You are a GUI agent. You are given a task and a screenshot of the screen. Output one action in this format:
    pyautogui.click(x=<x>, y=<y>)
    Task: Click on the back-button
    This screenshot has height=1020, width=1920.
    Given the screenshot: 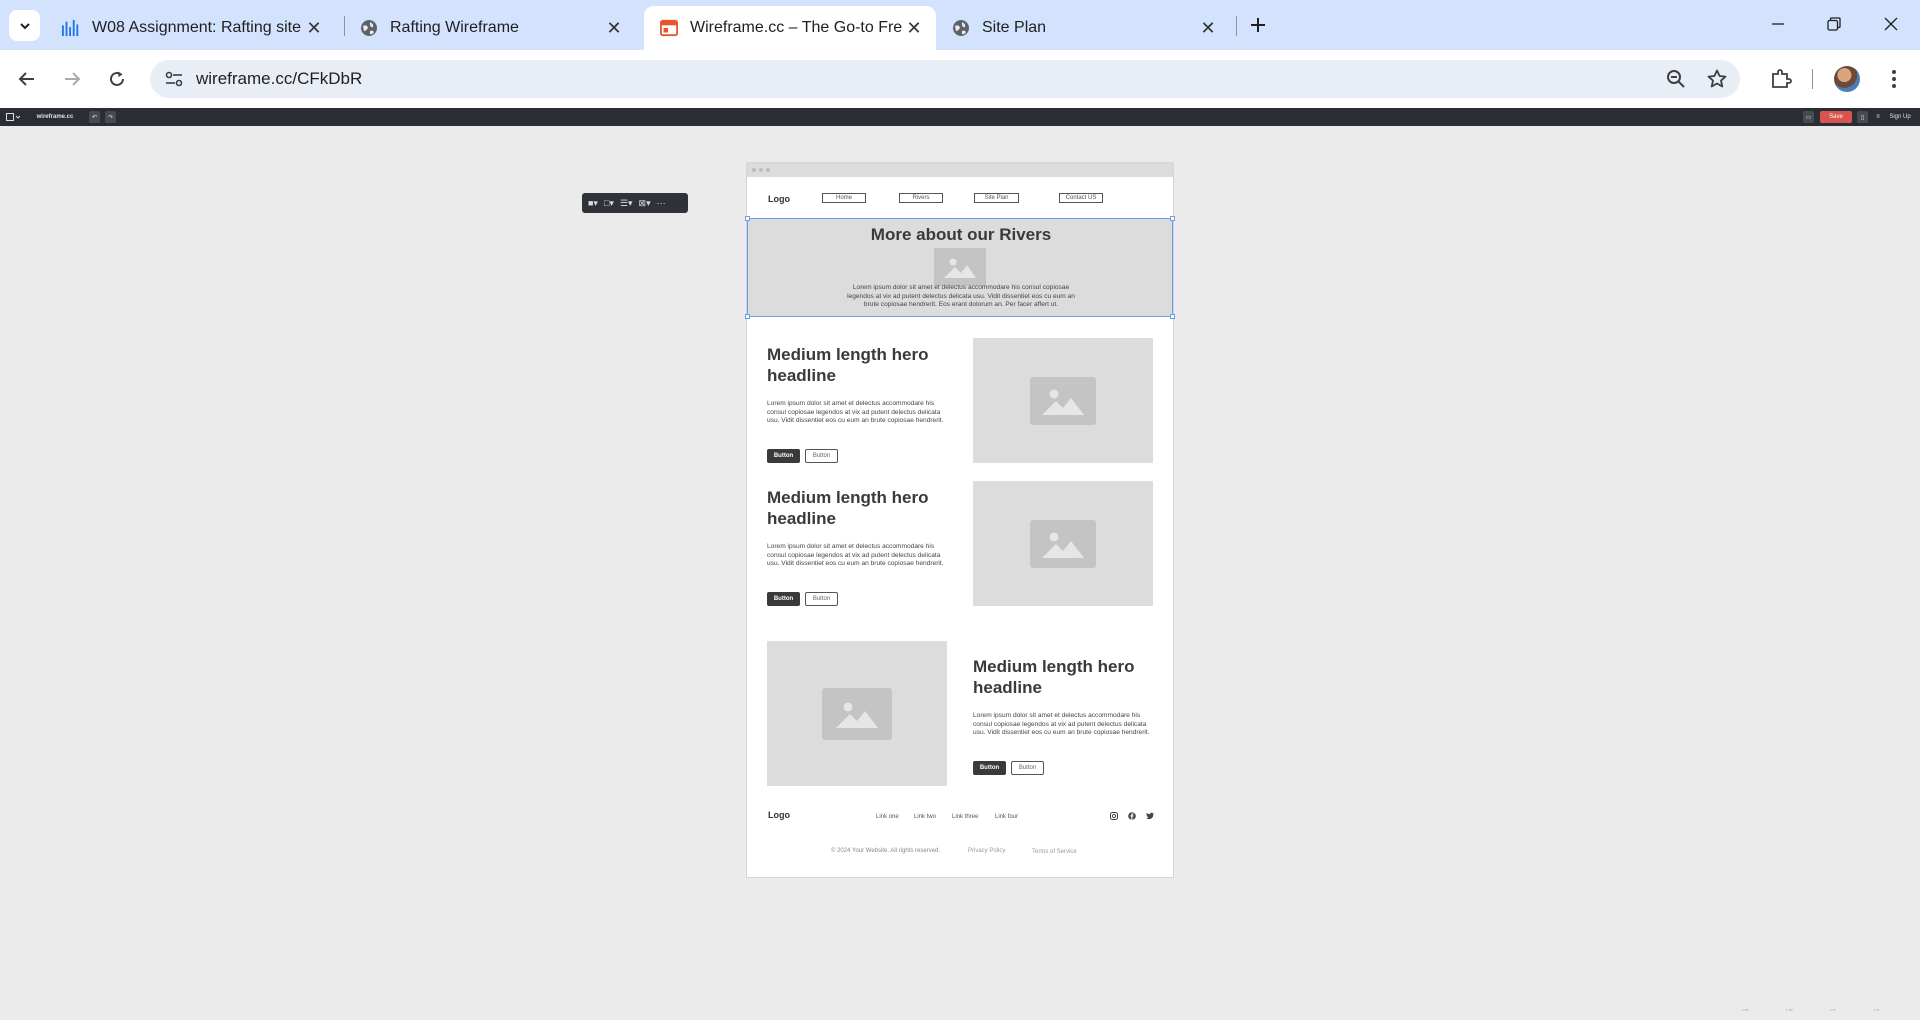 What is the action you would take?
    pyautogui.click(x=27, y=79)
    